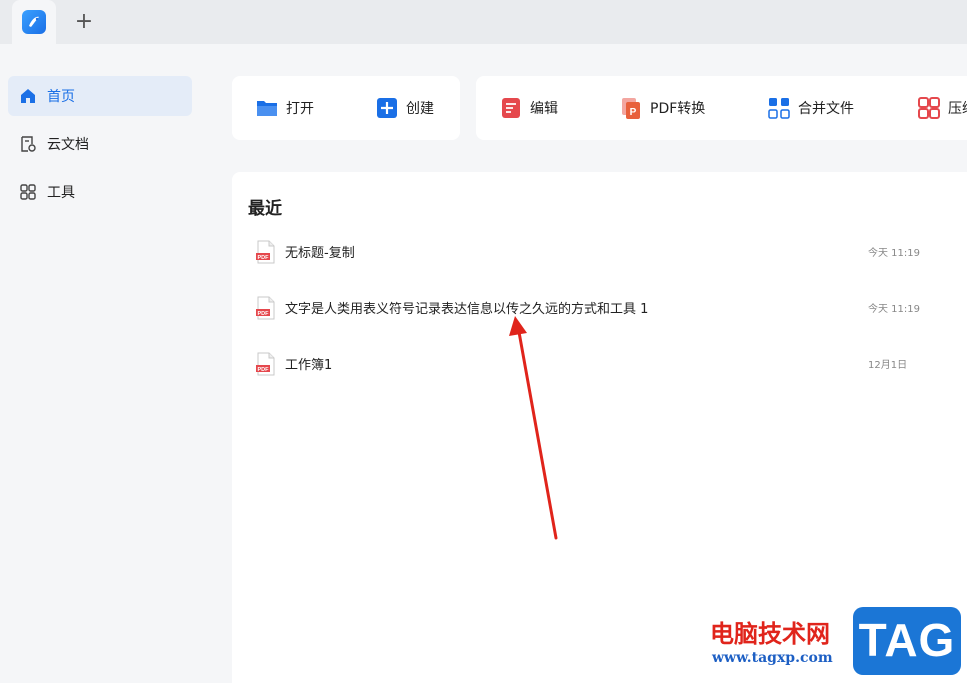 Image resolution: width=967 pixels, height=683 pixels. What do you see at coordinates (265, 209) in the screenshot?
I see `recent-title: 最近` at bounding box center [265, 209].